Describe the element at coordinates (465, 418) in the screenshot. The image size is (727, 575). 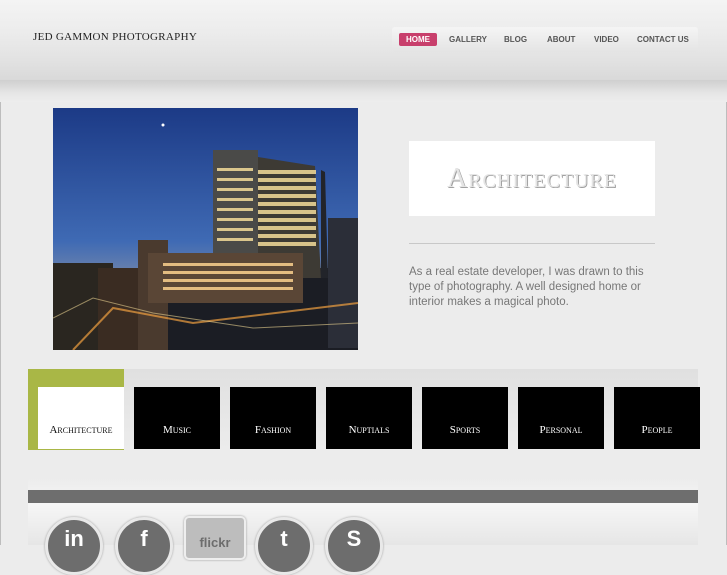
I see `category-sports: Sports` at that location.